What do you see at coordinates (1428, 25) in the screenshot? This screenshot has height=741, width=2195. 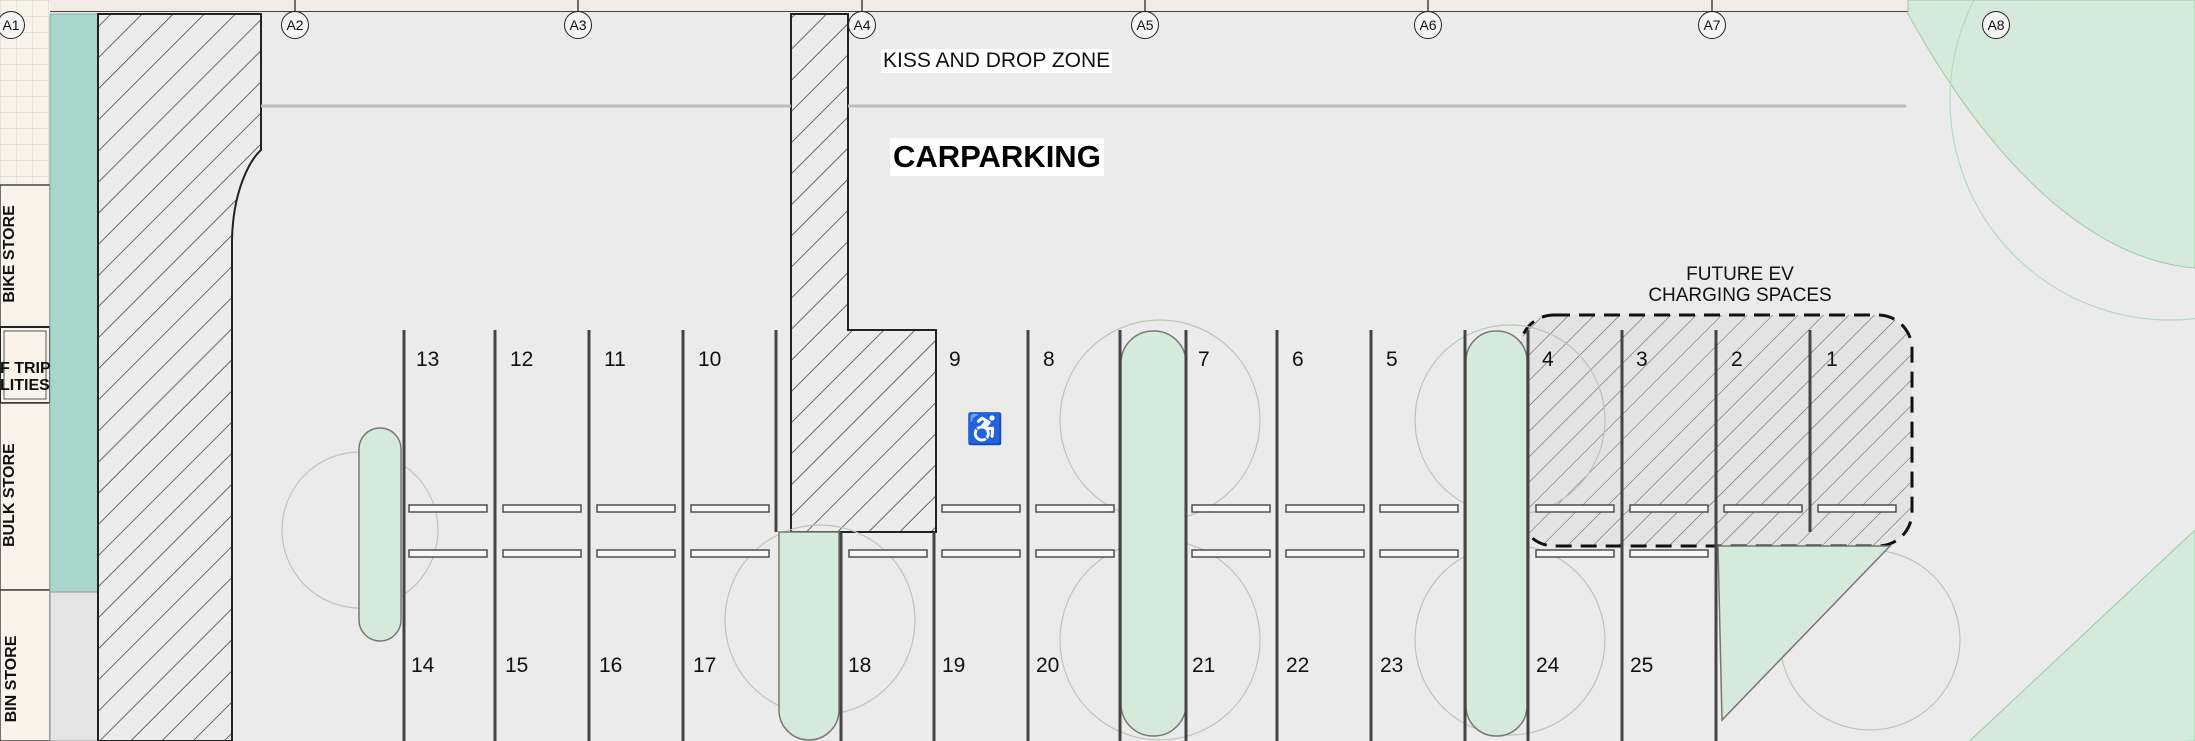 I see `grid-bubble-a6: A6` at bounding box center [1428, 25].